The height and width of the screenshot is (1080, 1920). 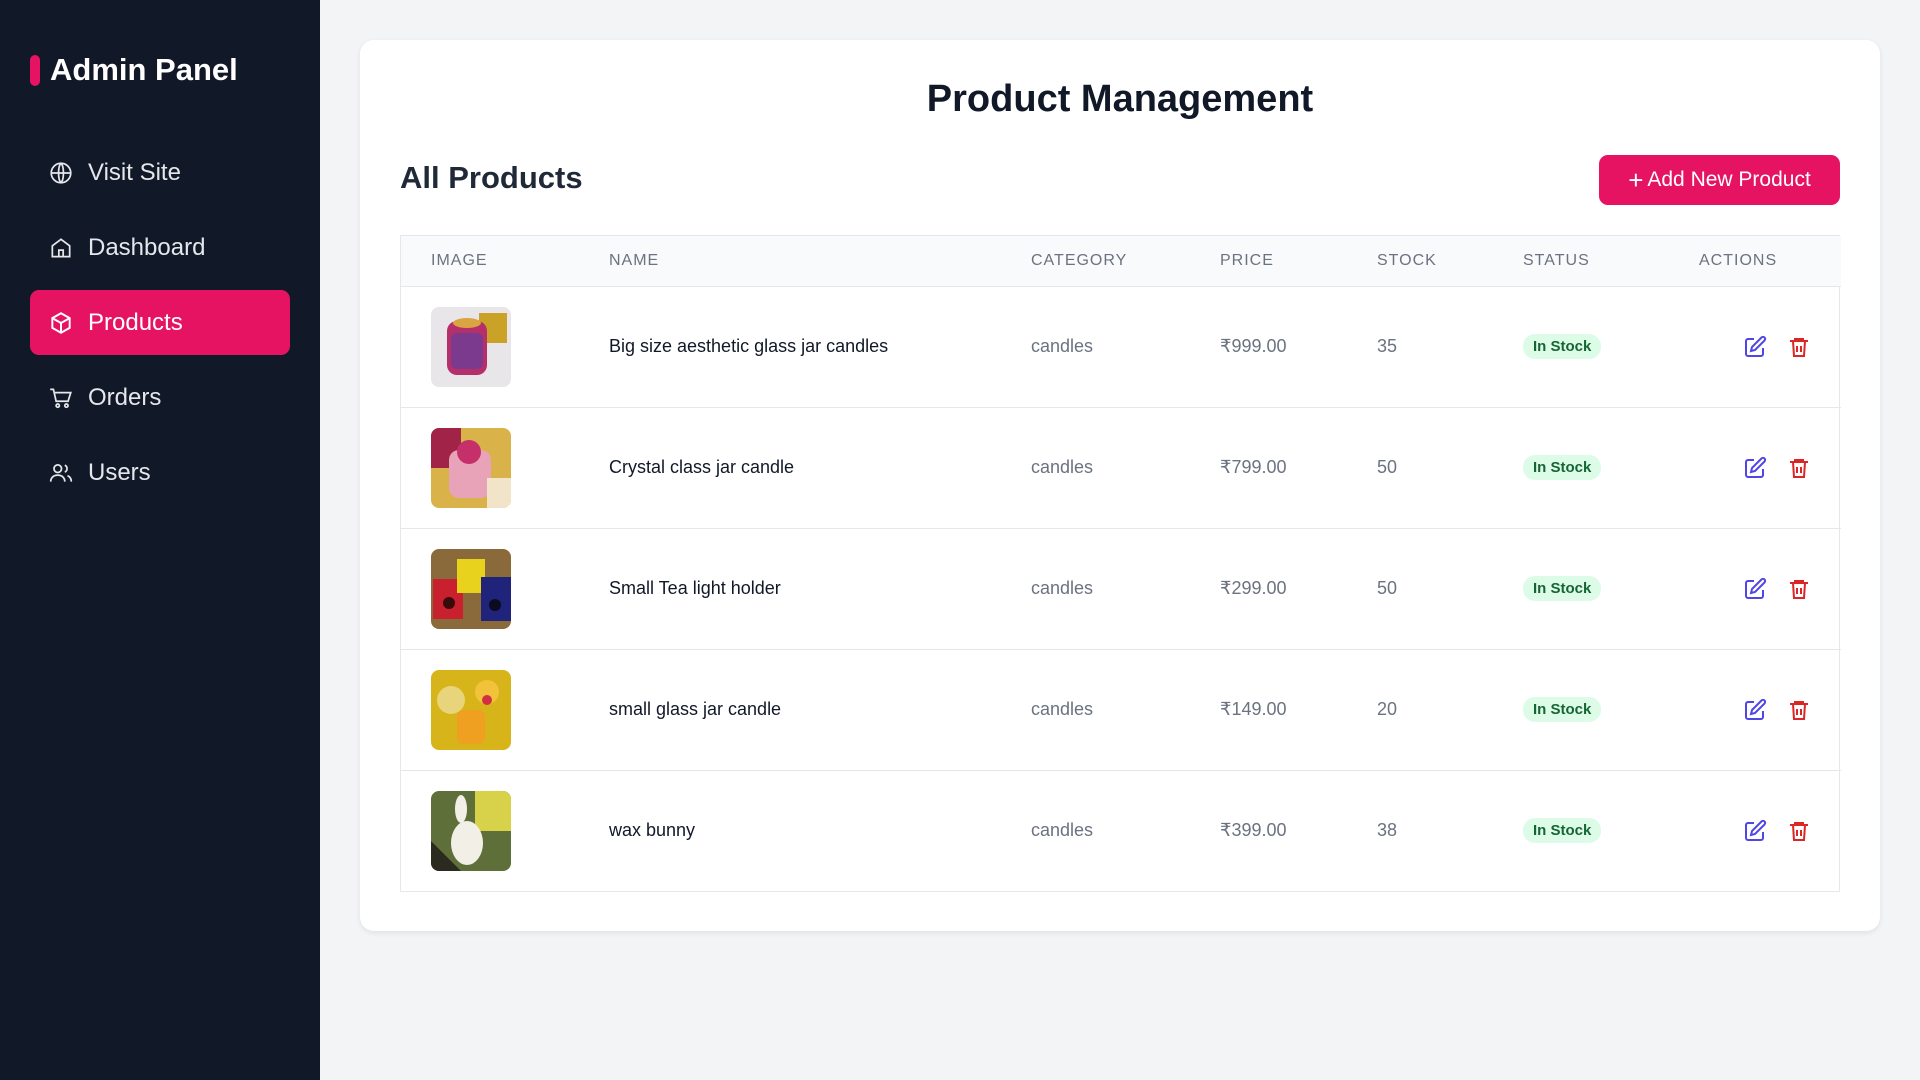 What do you see at coordinates (634, 260) in the screenshot?
I see `column-header-name: NAME` at bounding box center [634, 260].